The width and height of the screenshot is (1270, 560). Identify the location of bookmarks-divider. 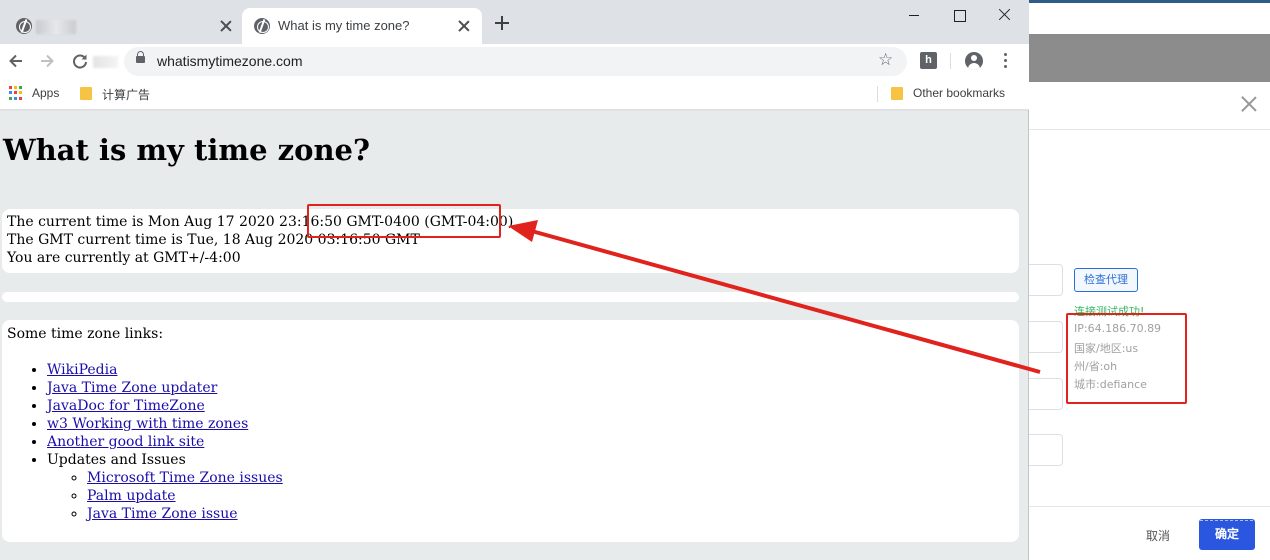
(877, 94).